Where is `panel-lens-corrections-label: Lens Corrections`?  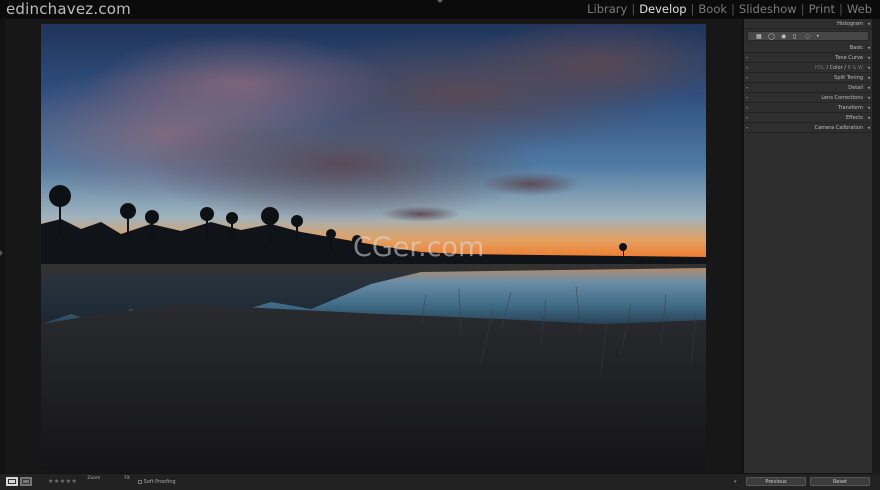 panel-lens-corrections-label: Lens Corrections is located at coordinates (842, 98).